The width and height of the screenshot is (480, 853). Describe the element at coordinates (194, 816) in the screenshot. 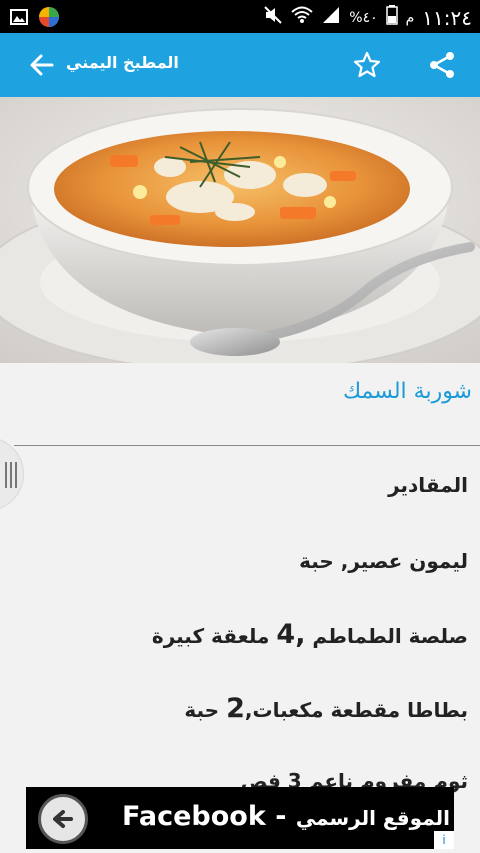

I see `ad-brand: Facebook` at that location.